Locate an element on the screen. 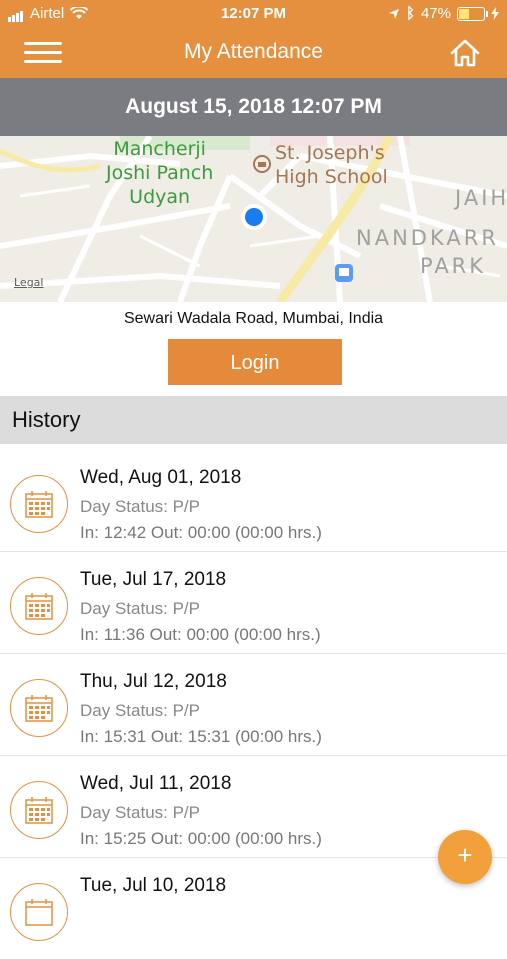  history-in-out: In: 11:36 Out: 00:00 (00:00 hrs.) is located at coordinates (200, 634).